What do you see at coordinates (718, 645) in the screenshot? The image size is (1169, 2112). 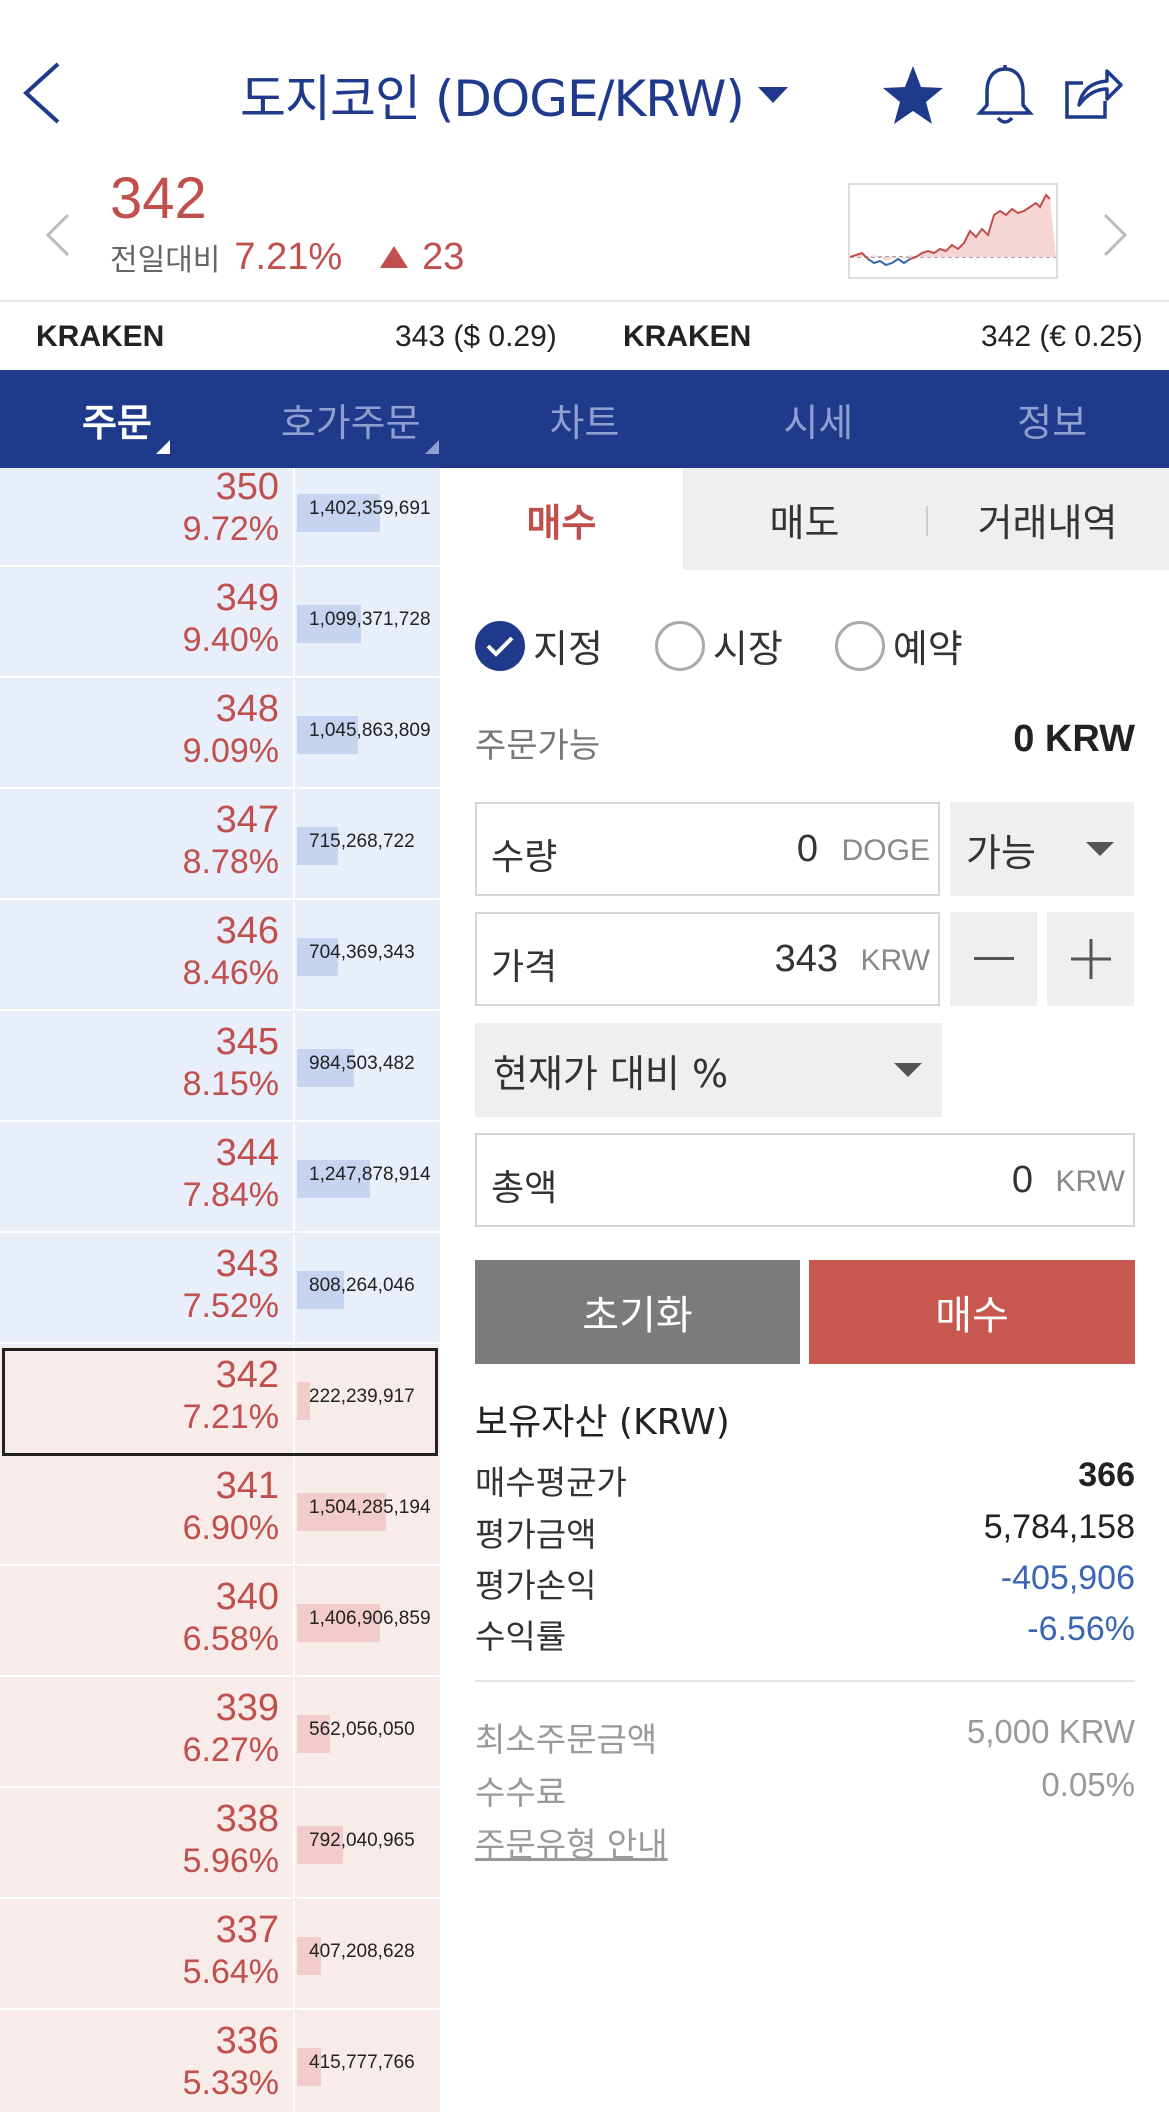 I see `radio-market: 시장` at bounding box center [718, 645].